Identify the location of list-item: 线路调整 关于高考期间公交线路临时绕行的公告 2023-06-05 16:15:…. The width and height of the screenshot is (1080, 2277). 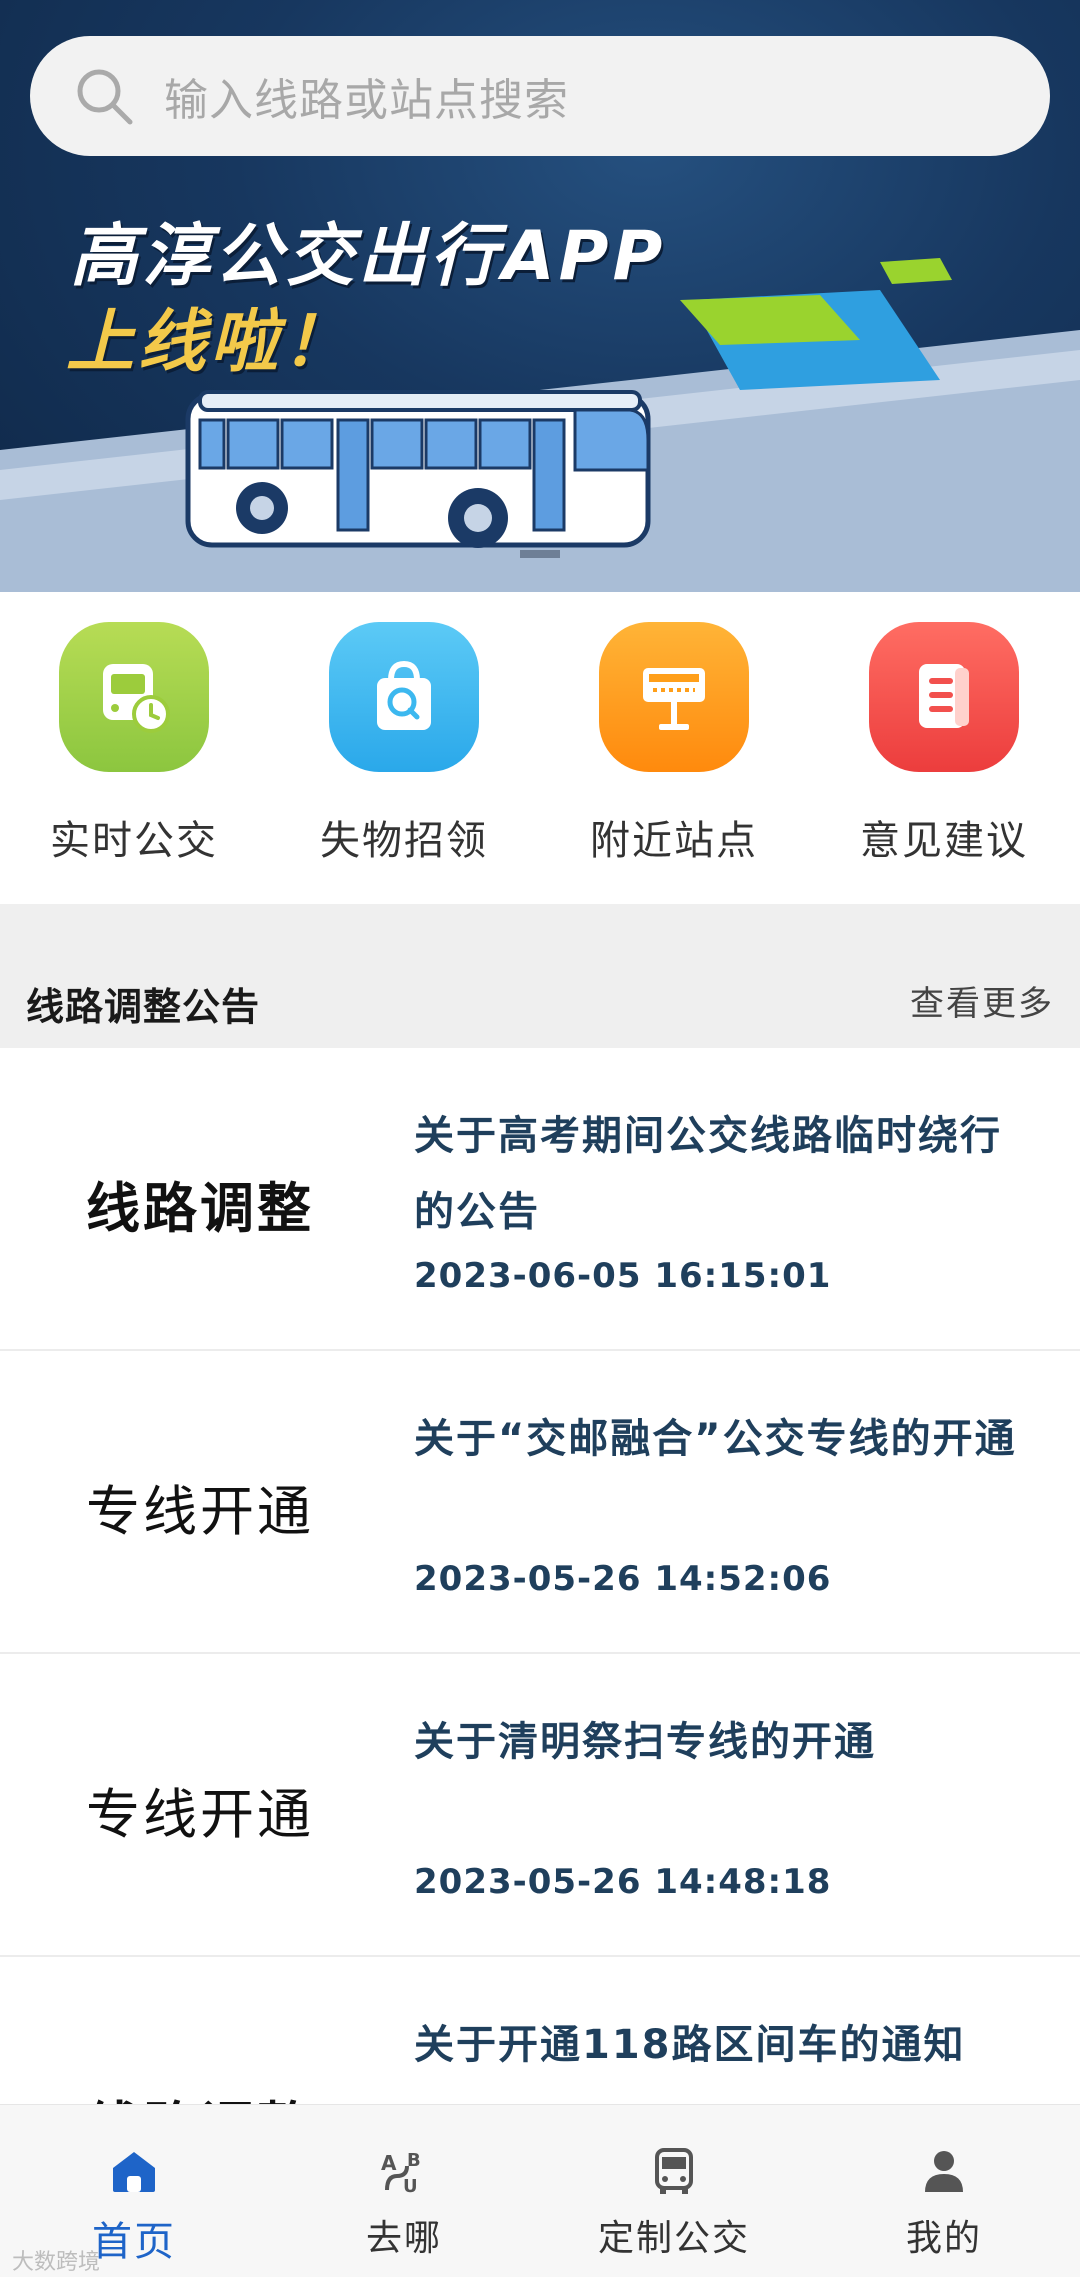
(540, 1199).